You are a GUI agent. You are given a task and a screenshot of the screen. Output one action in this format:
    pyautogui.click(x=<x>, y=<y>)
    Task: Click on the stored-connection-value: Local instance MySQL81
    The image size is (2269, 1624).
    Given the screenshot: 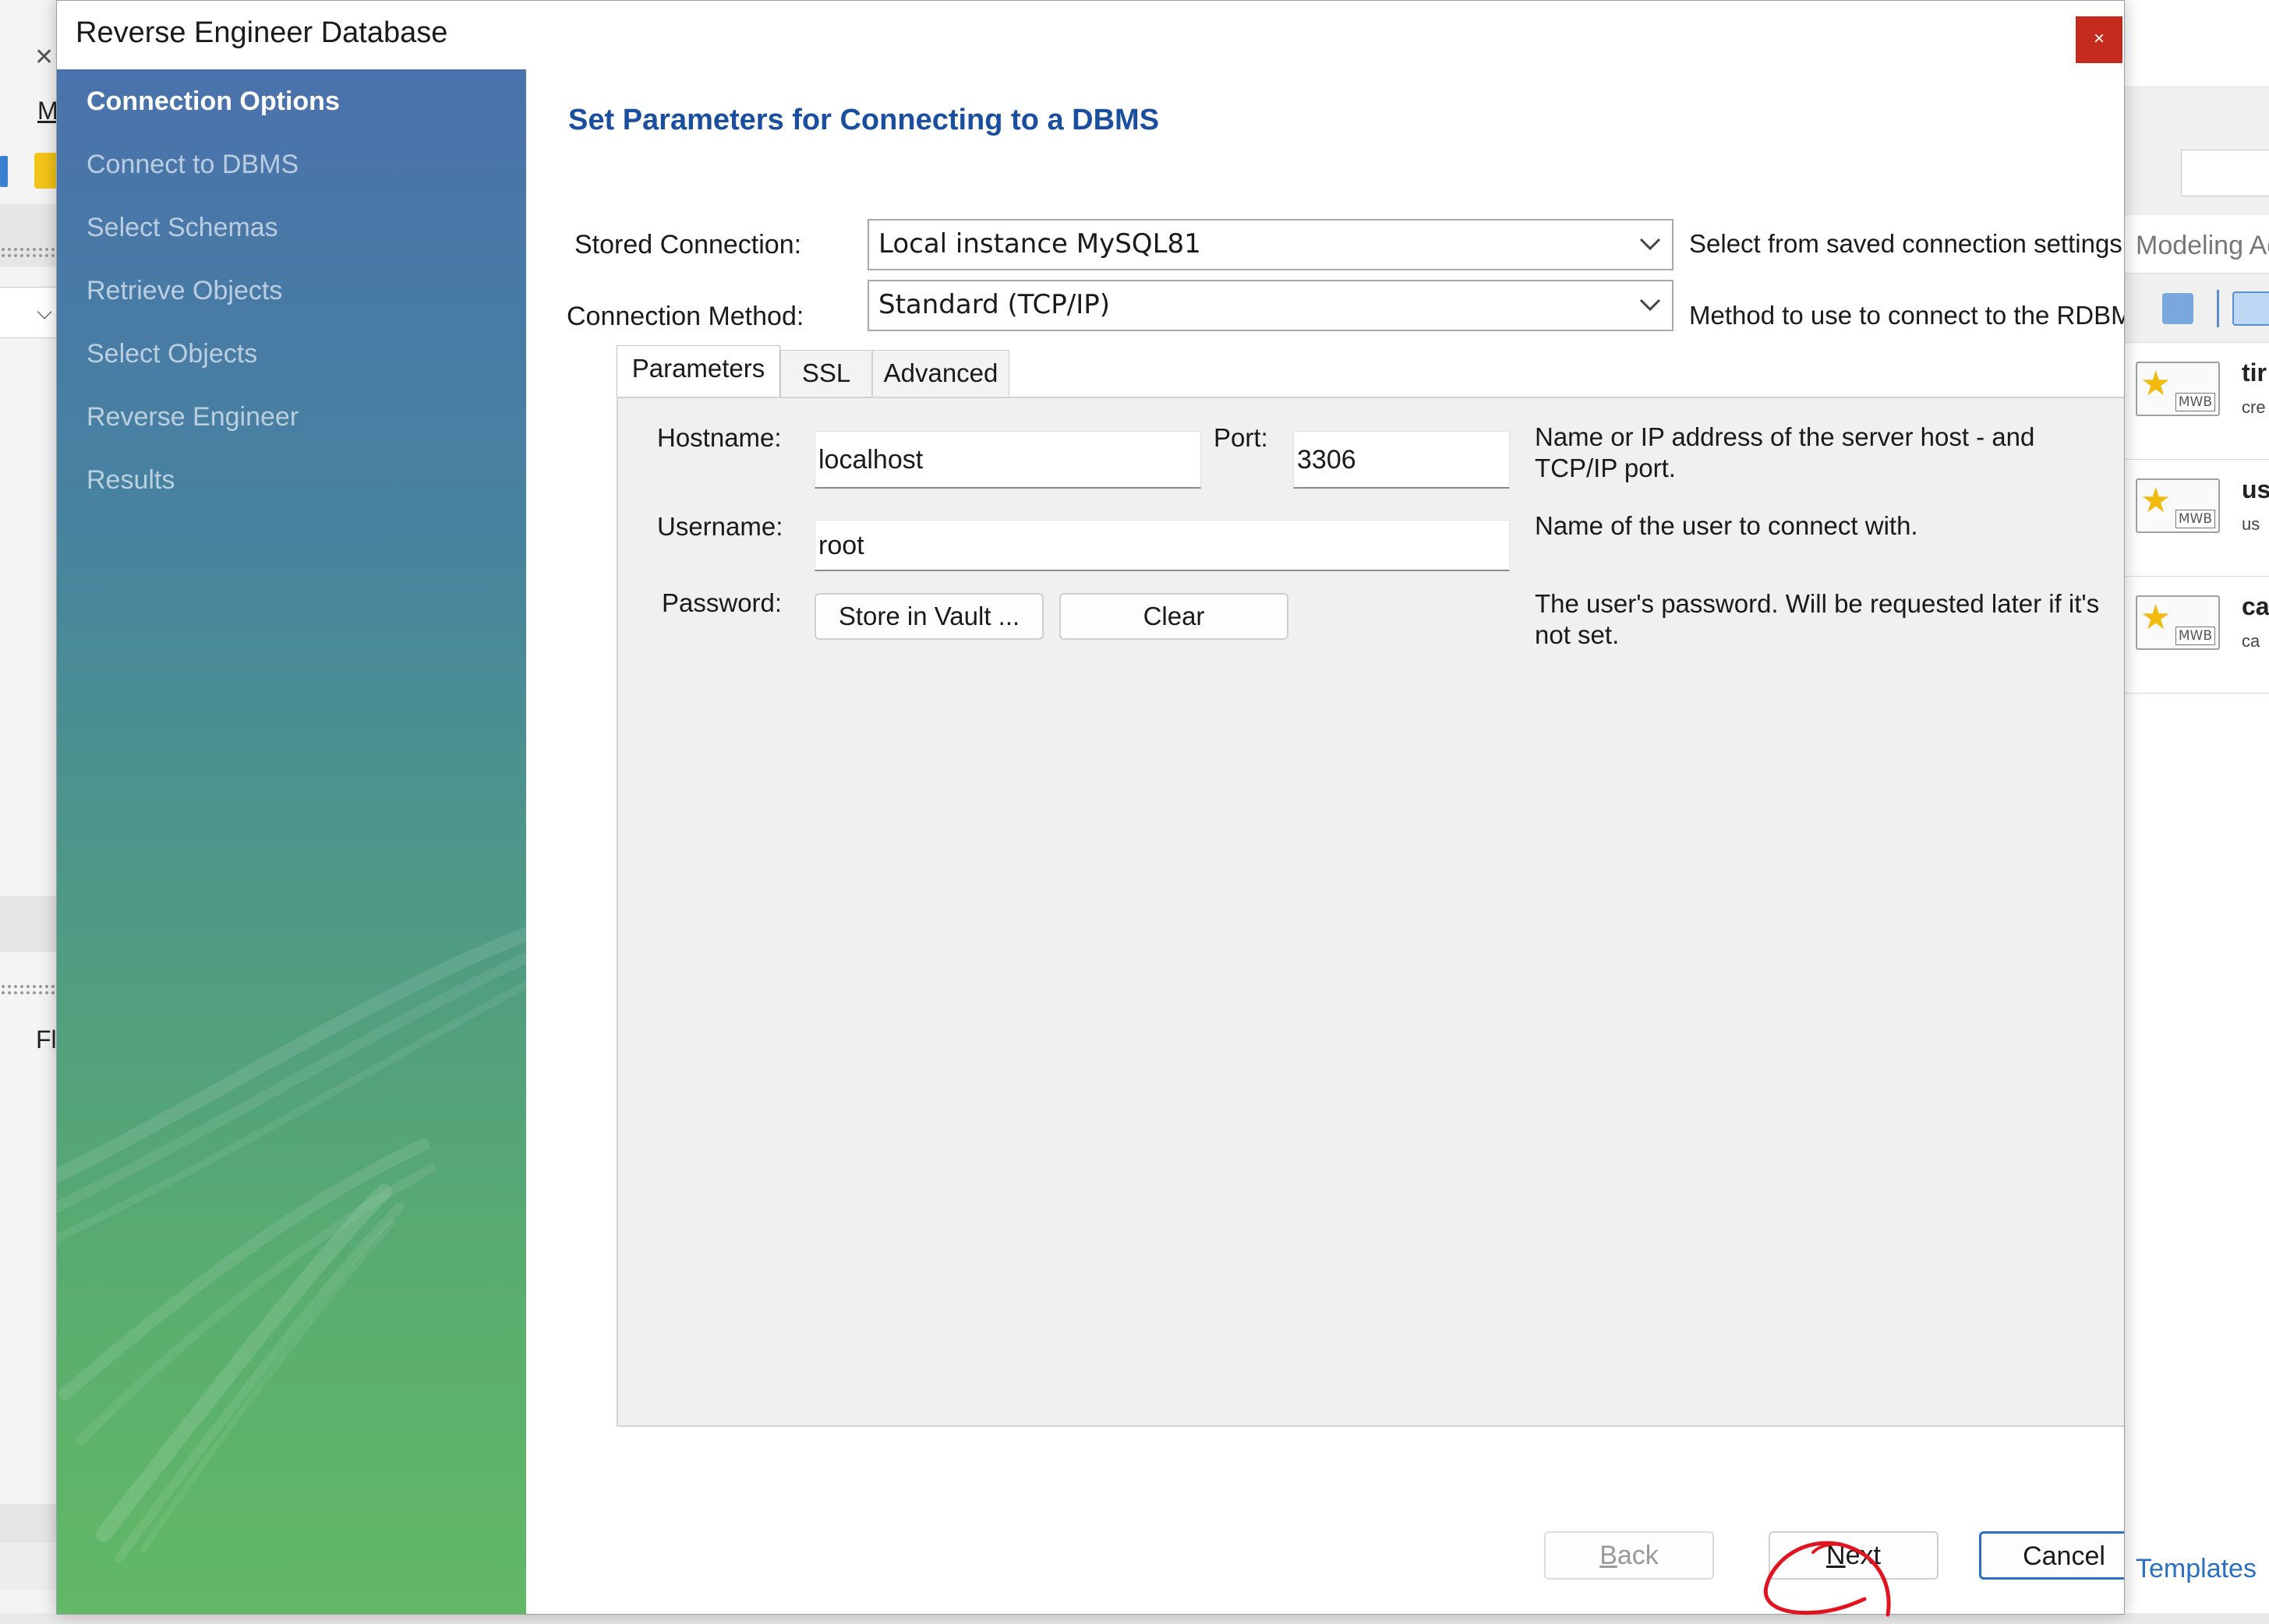 What is the action you would take?
    pyautogui.click(x=1039, y=243)
    